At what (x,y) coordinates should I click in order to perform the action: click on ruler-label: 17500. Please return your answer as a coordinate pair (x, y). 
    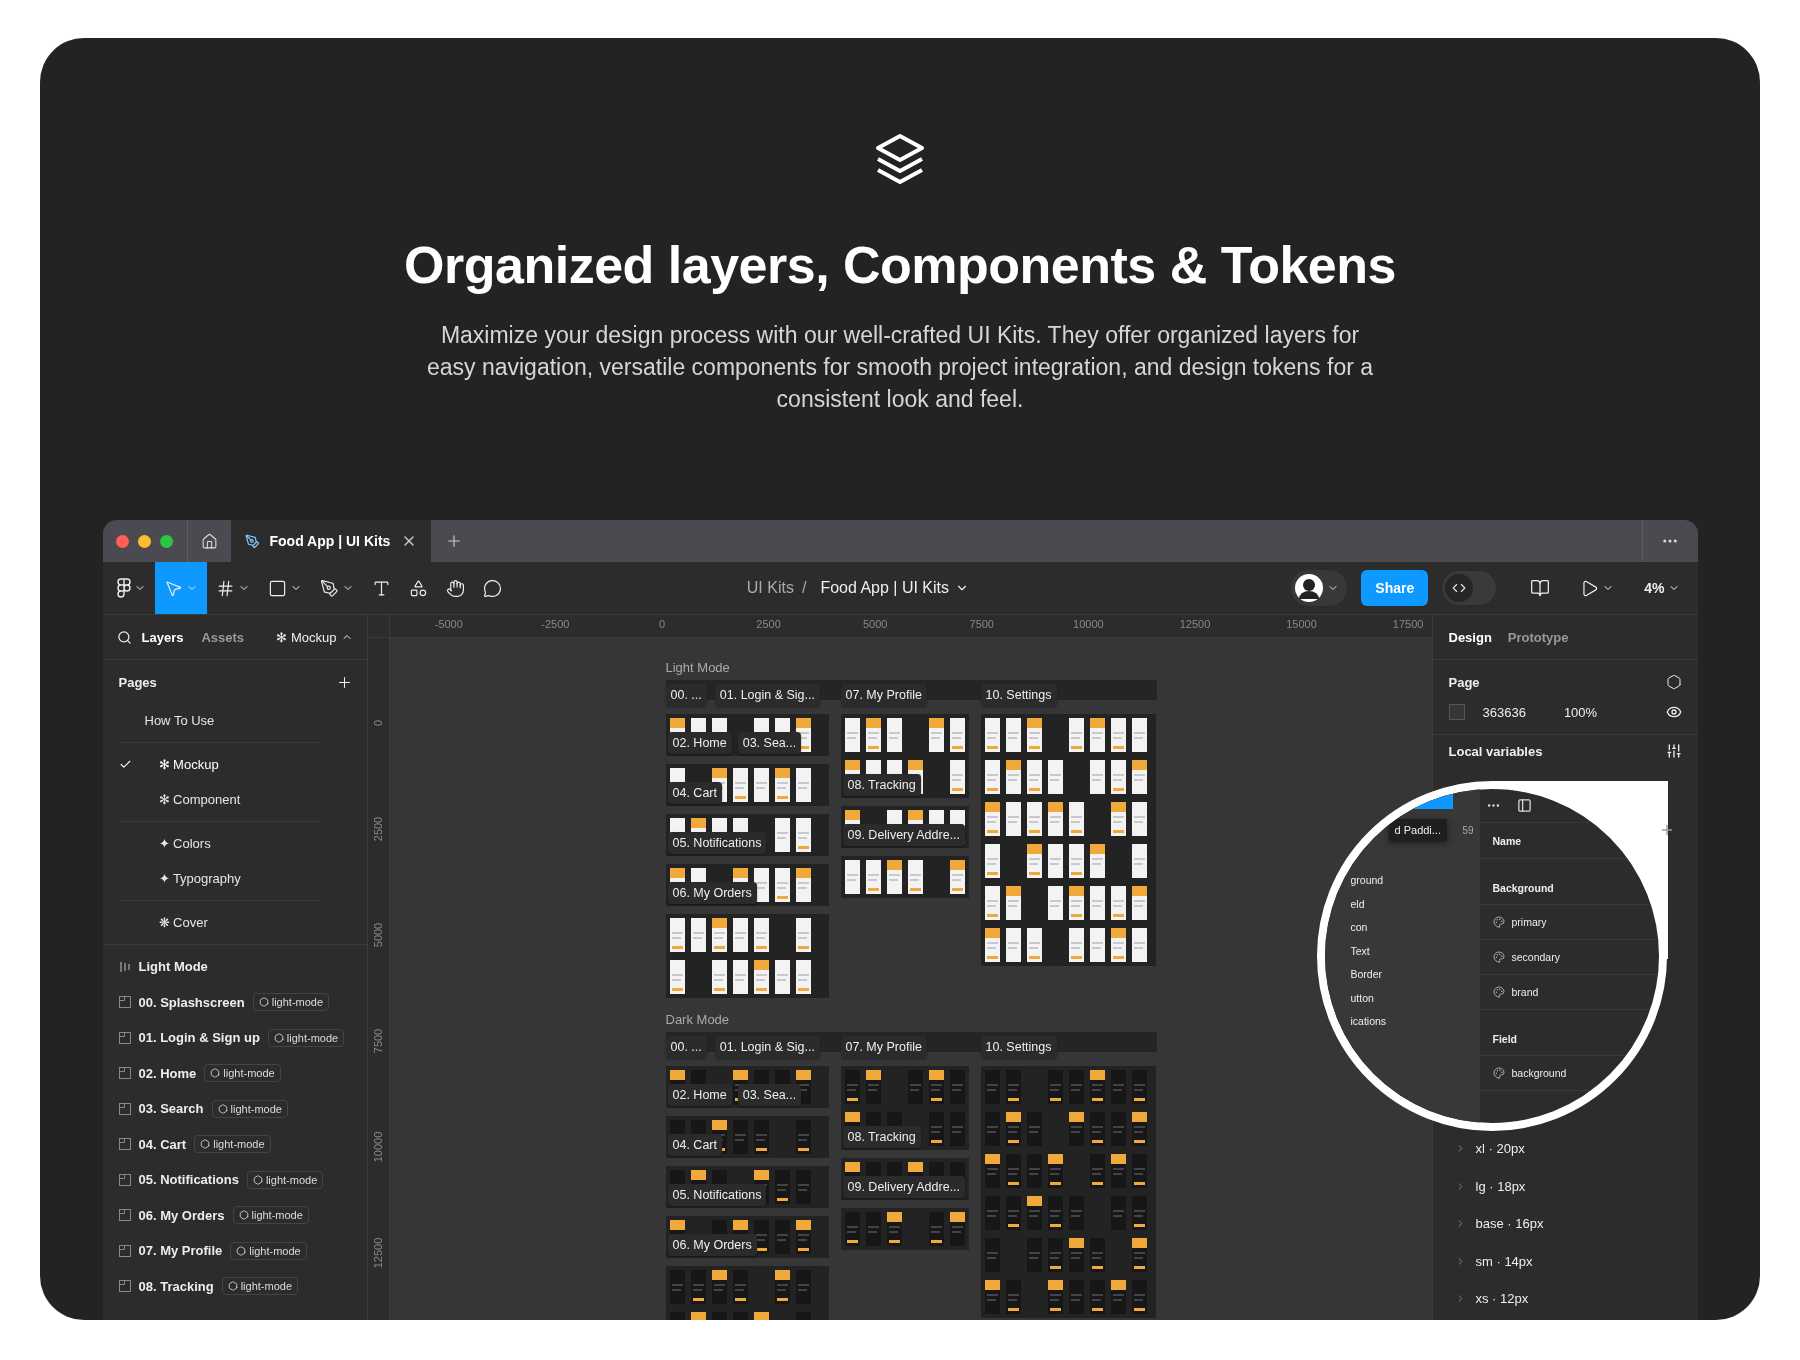
    Looking at the image, I should click on (1408, 624).